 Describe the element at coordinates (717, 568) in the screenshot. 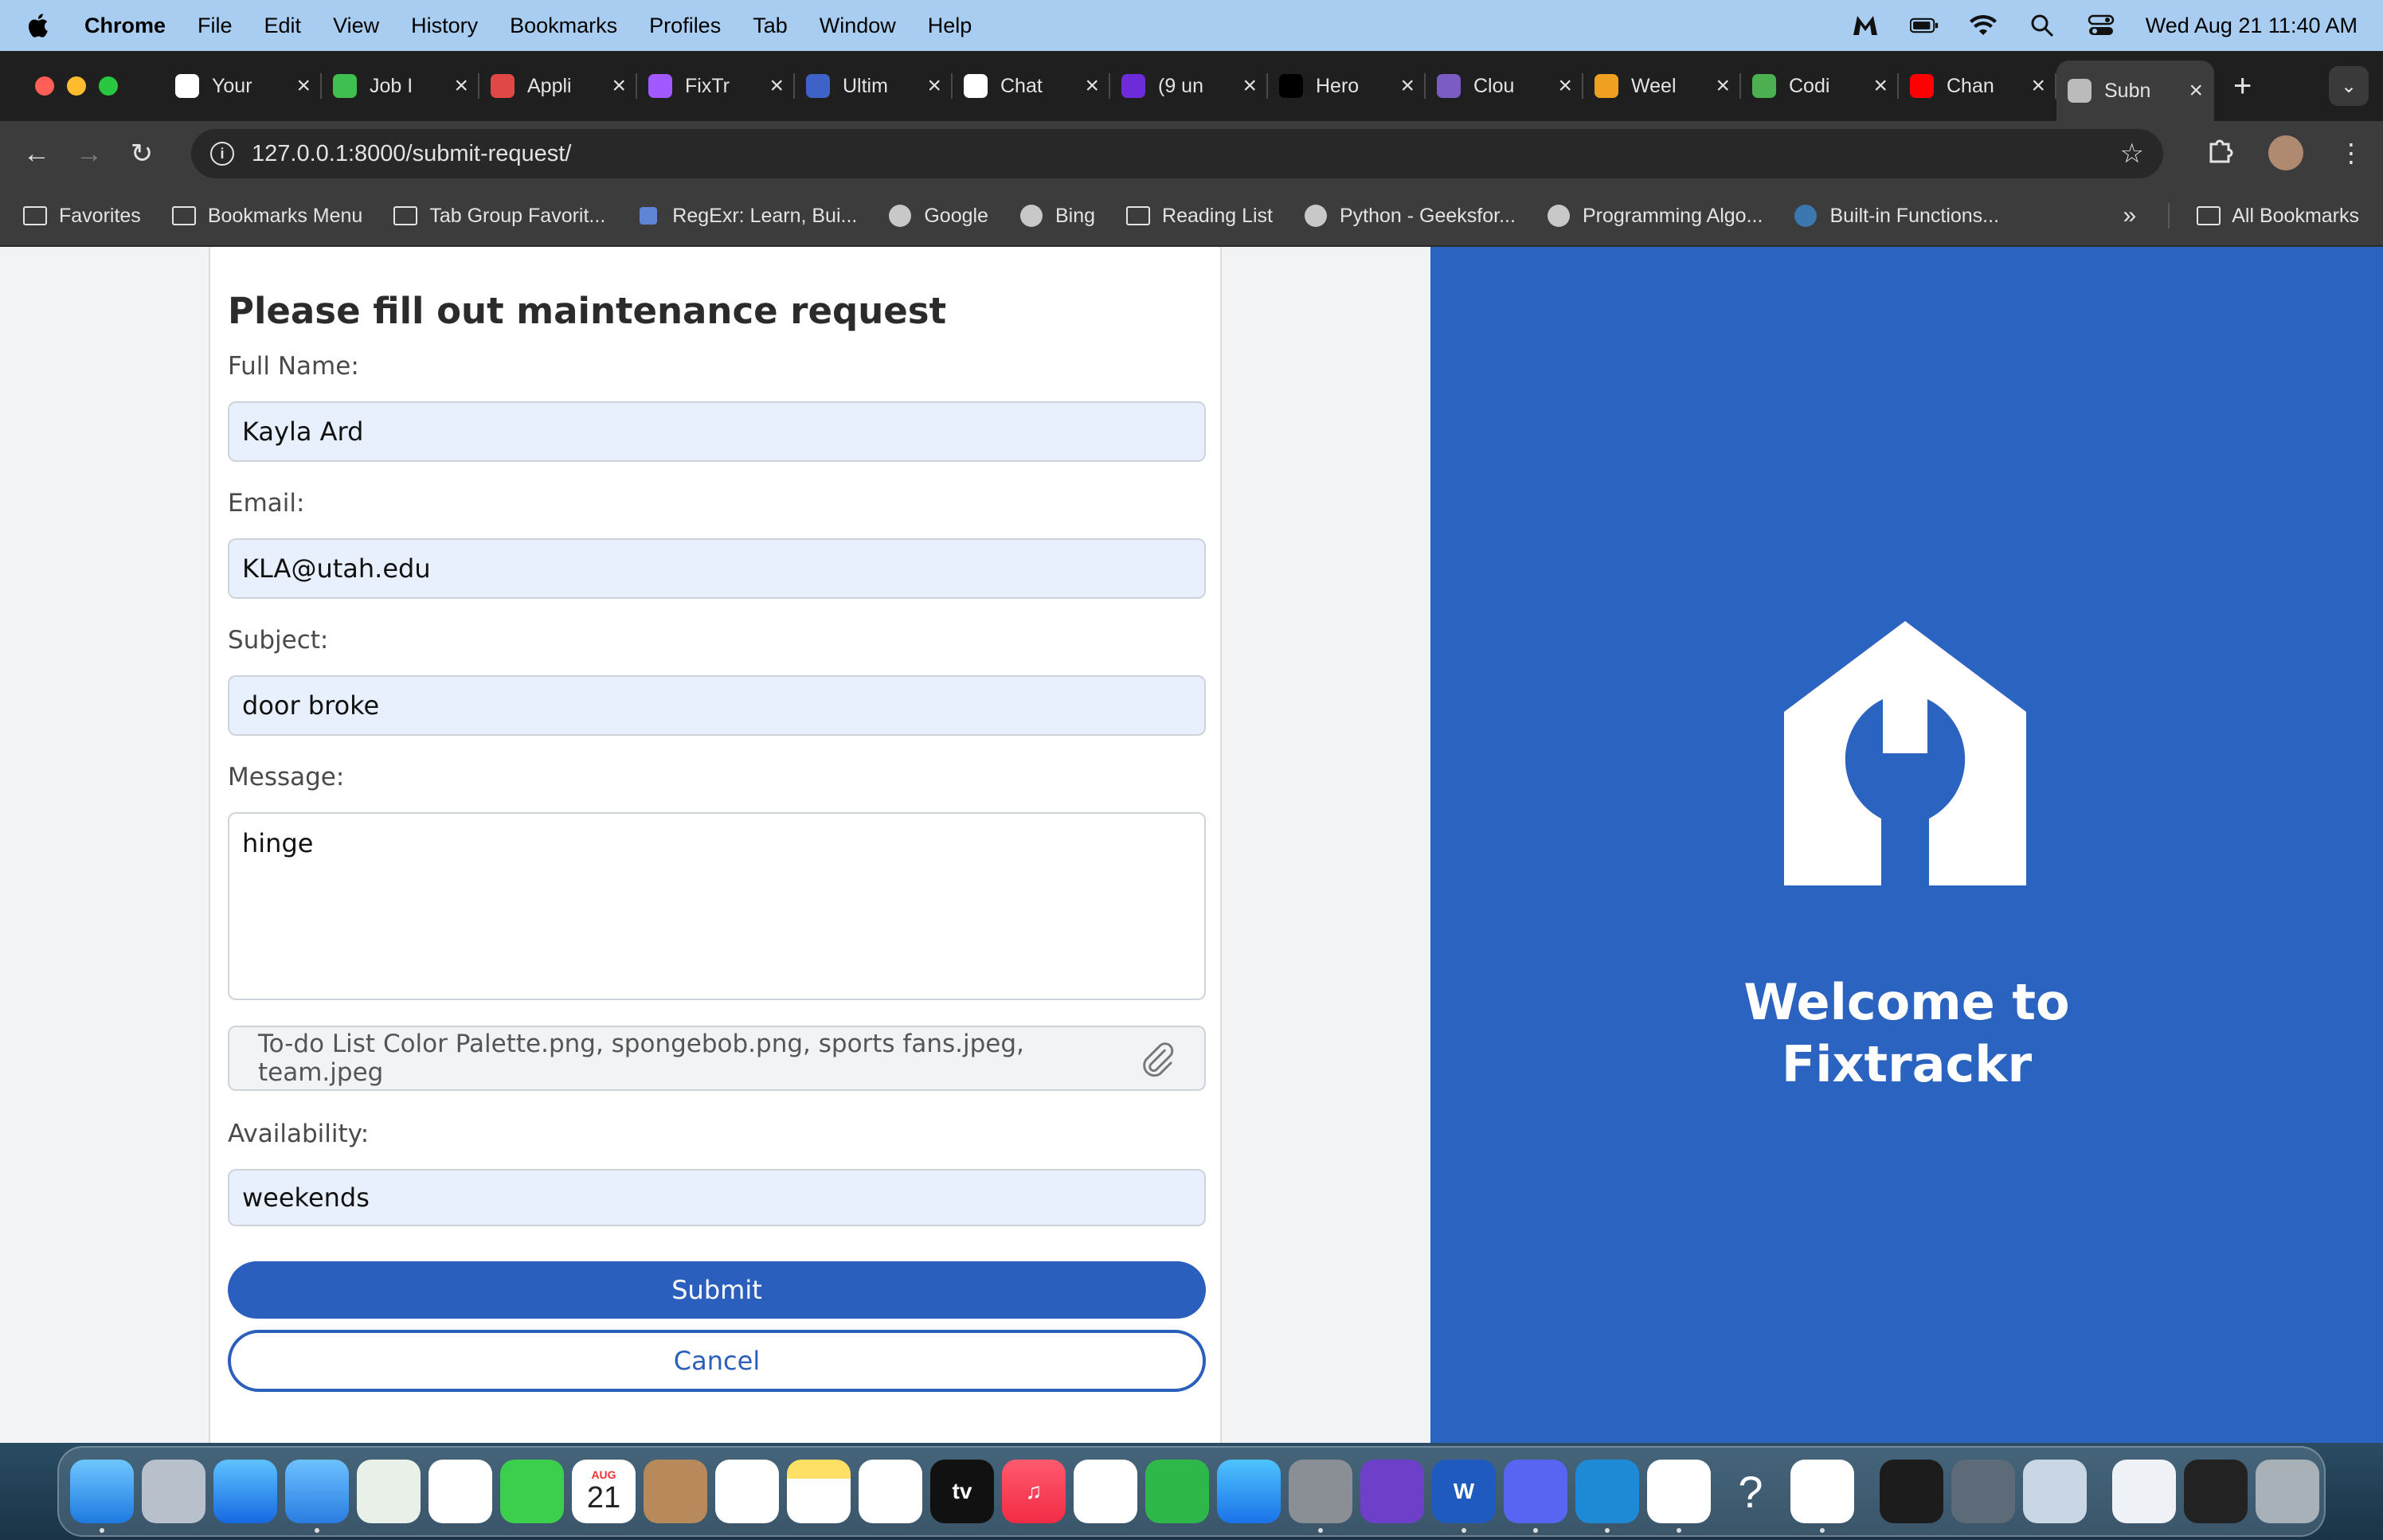

I see `email-field: KLA@utah.edu` at that location.